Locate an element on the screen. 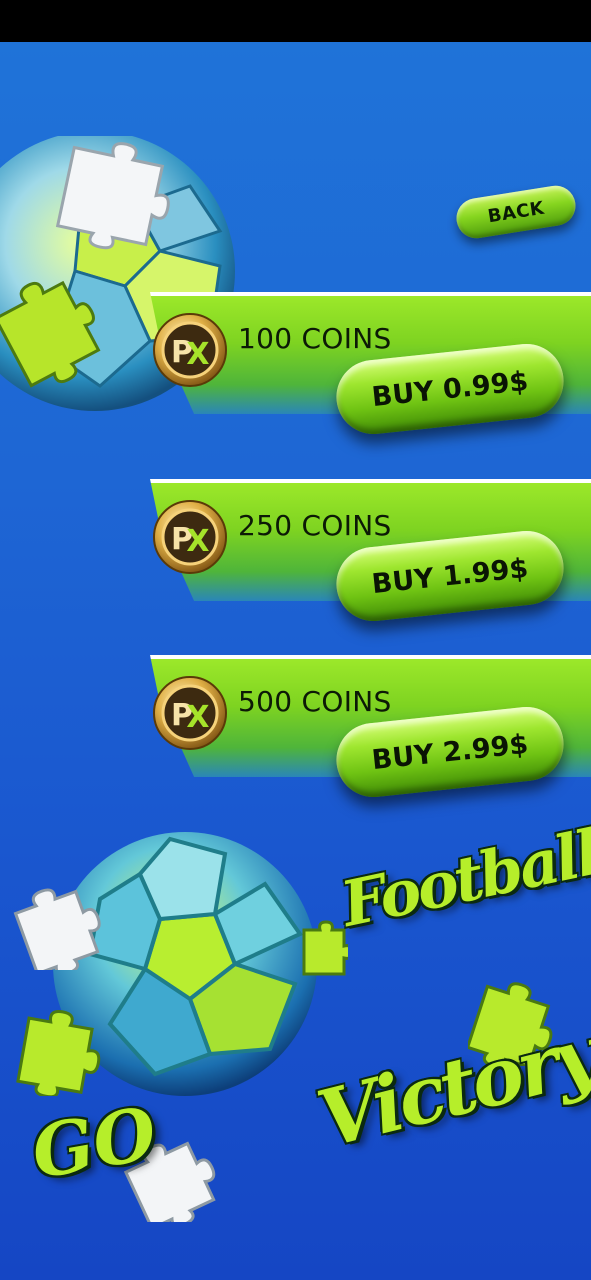 This screenshot has height=1280, width=591. graffiti-victory-text: Victory is located at coordinates (450, 1087).